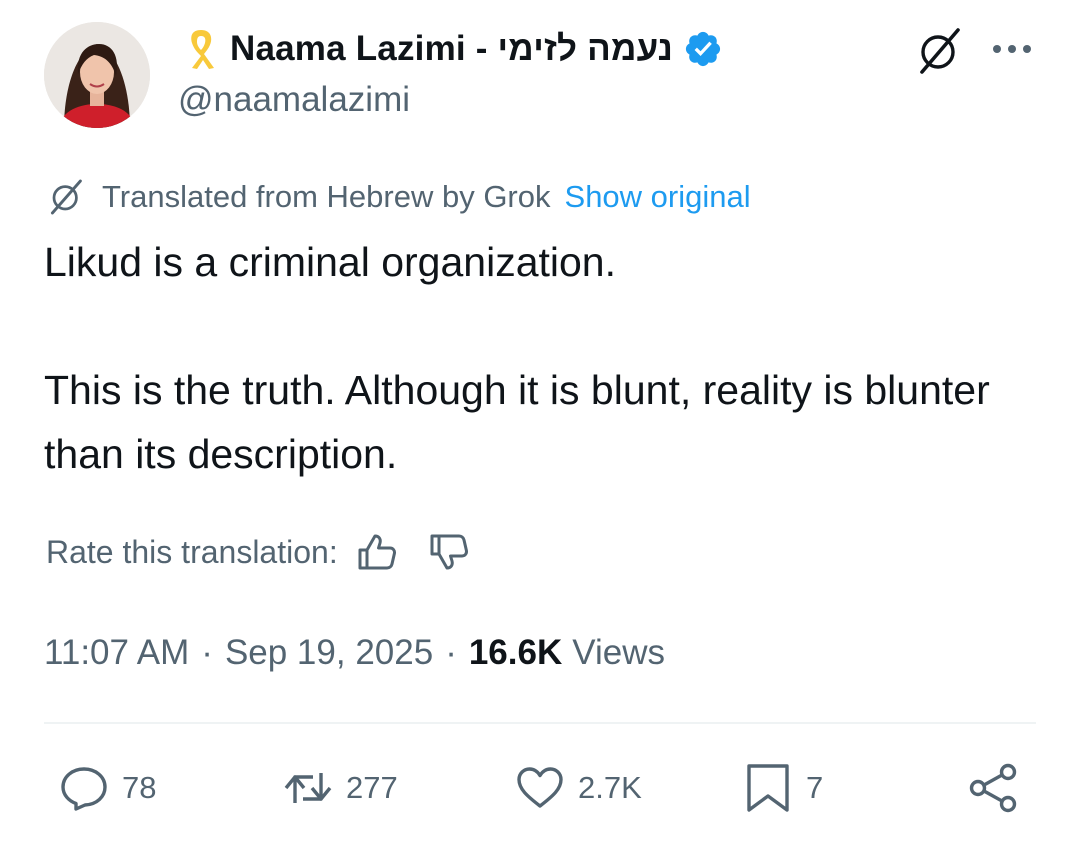 This screenshot has height=851, width=1080. Describe the element at coordinates (618, 653) in the screenshot. I see `views-label: Views` at that location.